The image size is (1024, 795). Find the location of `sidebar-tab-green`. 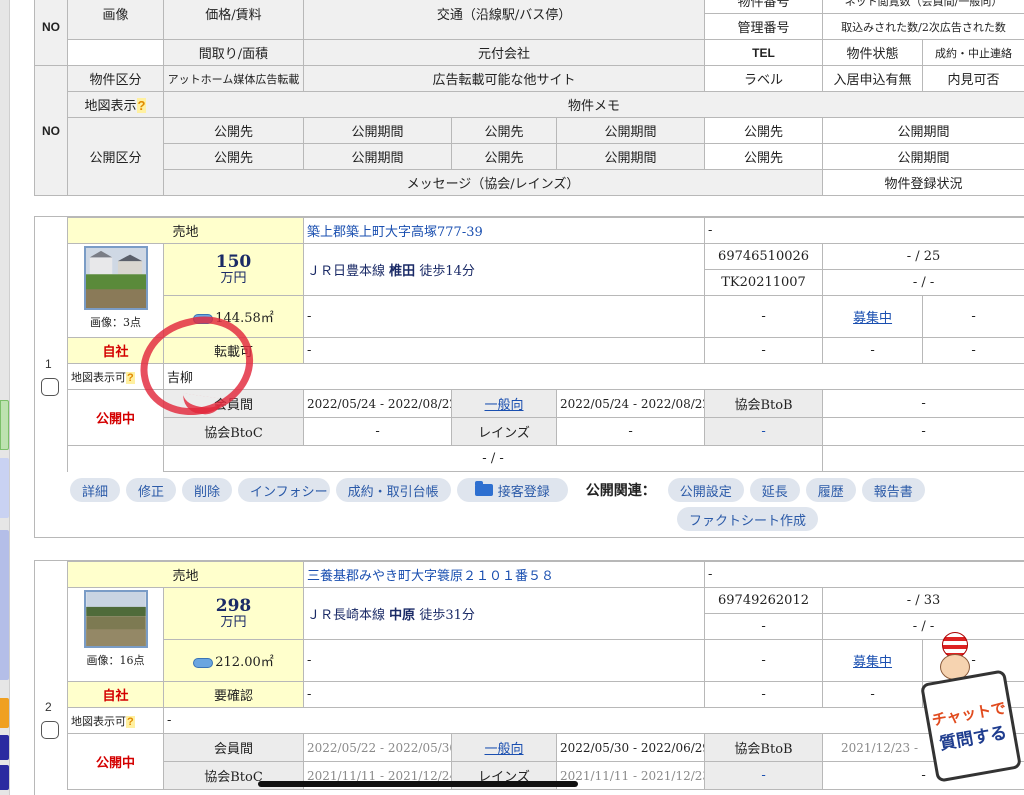

sidebar-tab-green is located at coordinates (4, 425).